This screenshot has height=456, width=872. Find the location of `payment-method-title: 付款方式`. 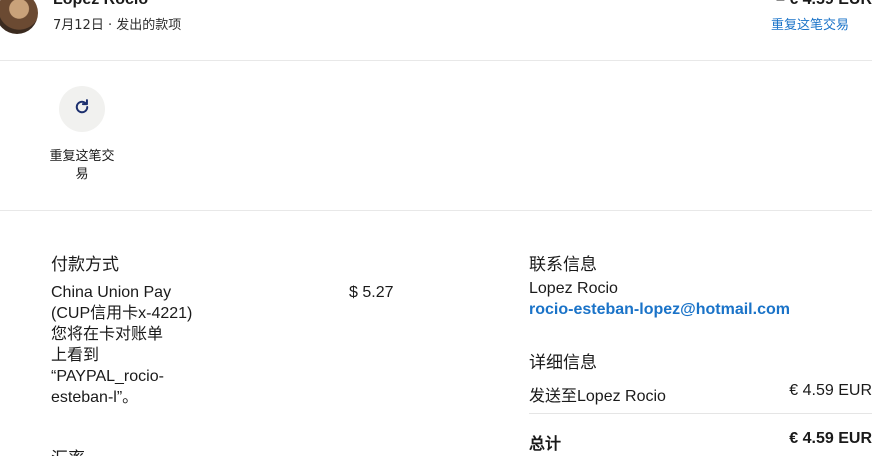

payment-method-title: 付款方式 is located at coordinates (85, 265).